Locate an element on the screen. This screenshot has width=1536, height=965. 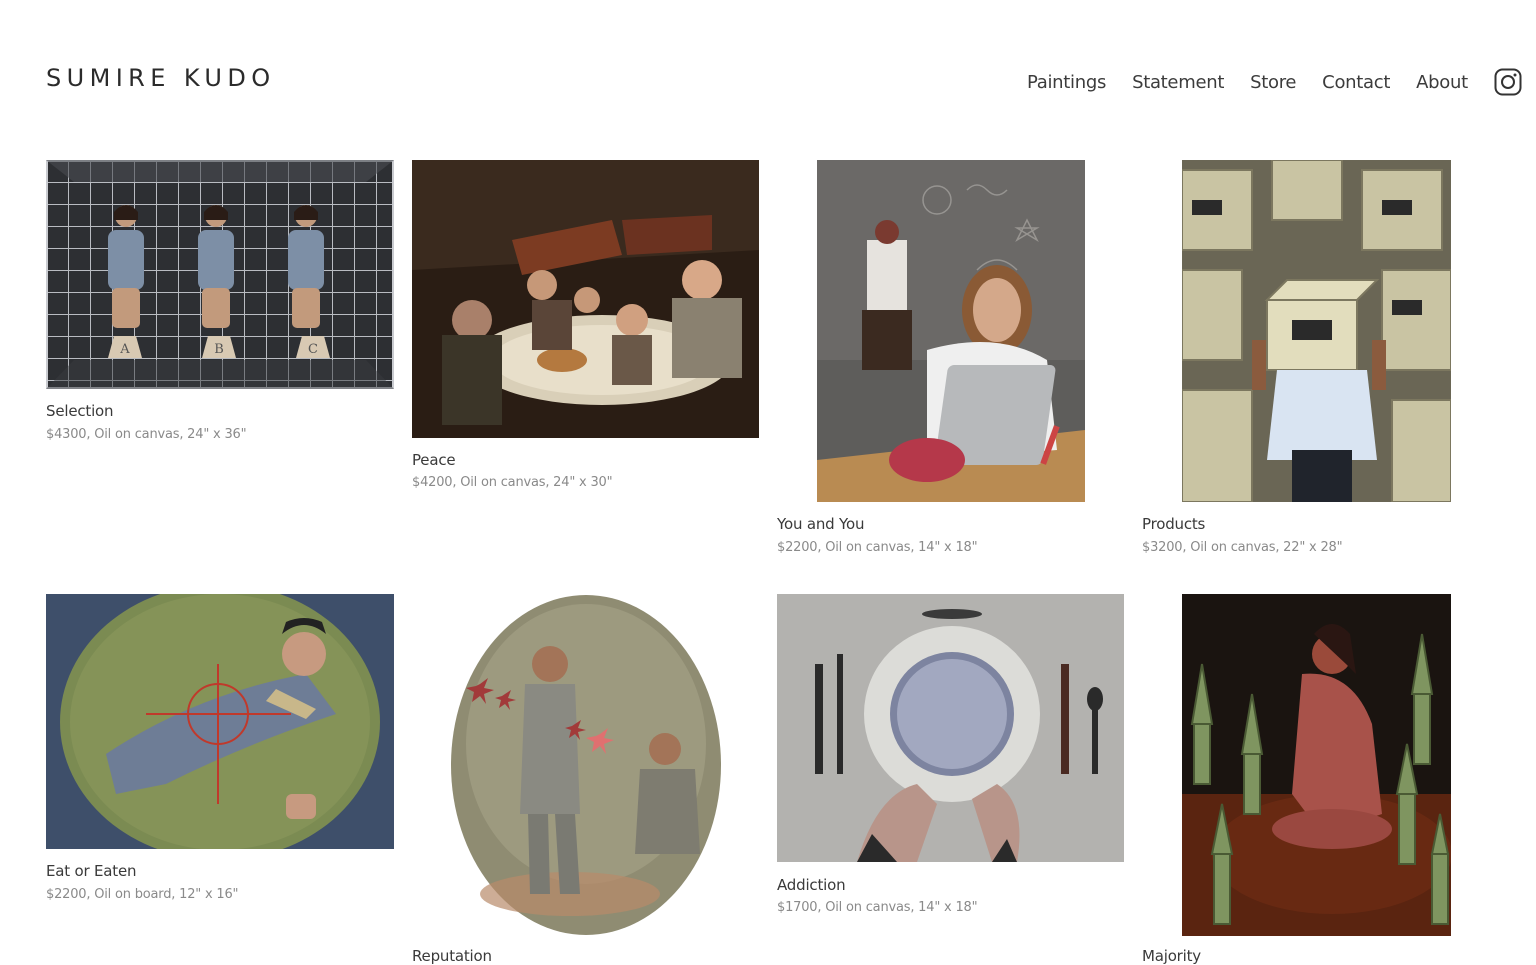
nav-contact: Contact is located at coordinates (1356, 82).